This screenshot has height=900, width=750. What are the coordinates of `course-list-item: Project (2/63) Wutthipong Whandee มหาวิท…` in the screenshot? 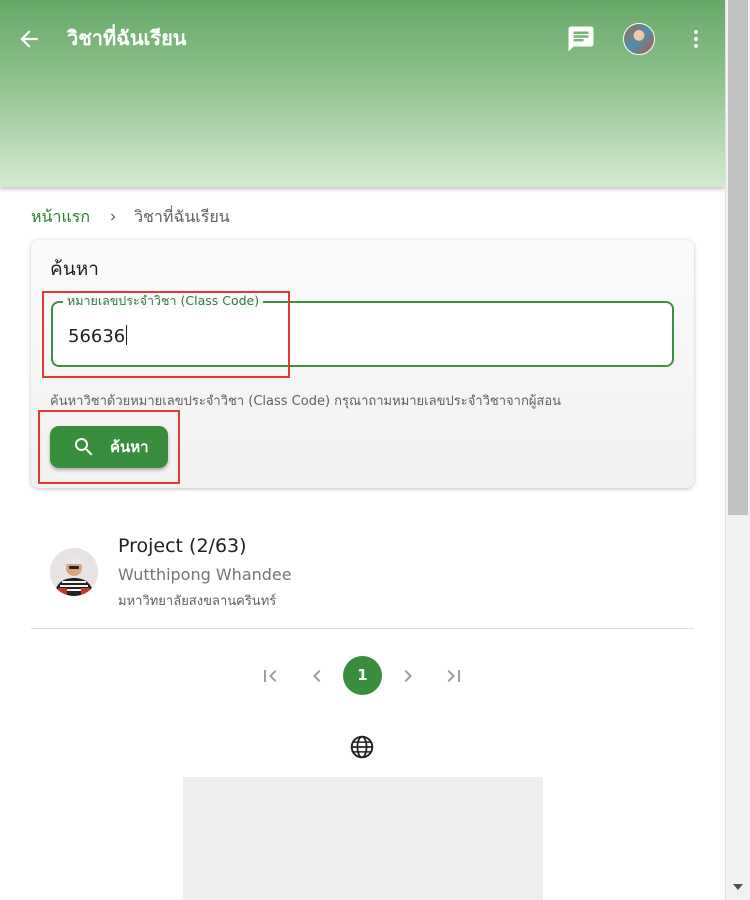 It's located at (362, 578).